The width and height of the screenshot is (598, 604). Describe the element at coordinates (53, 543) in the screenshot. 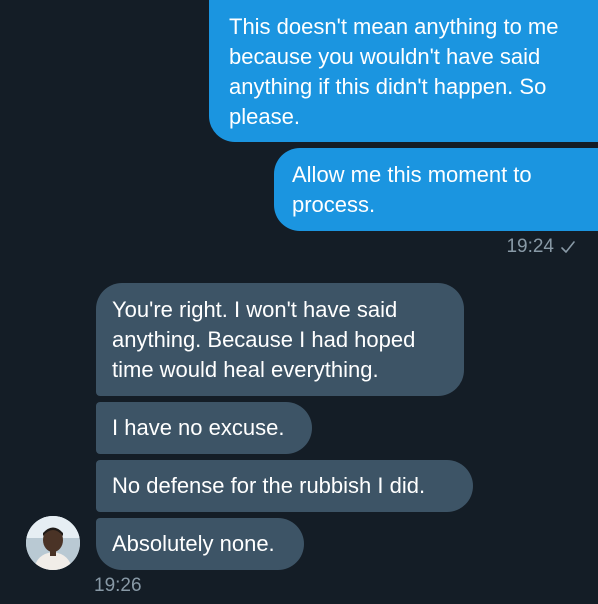

I see `avatar` at that location.